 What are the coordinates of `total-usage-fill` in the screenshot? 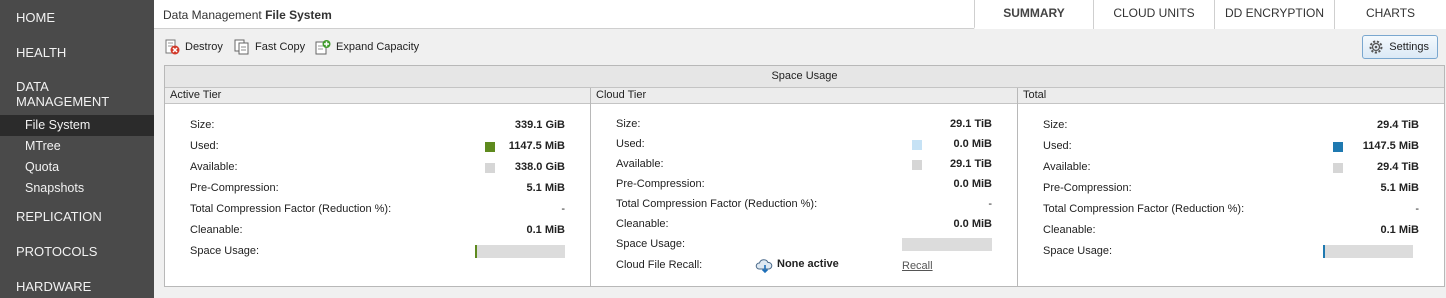 It's located at (1324, 251).